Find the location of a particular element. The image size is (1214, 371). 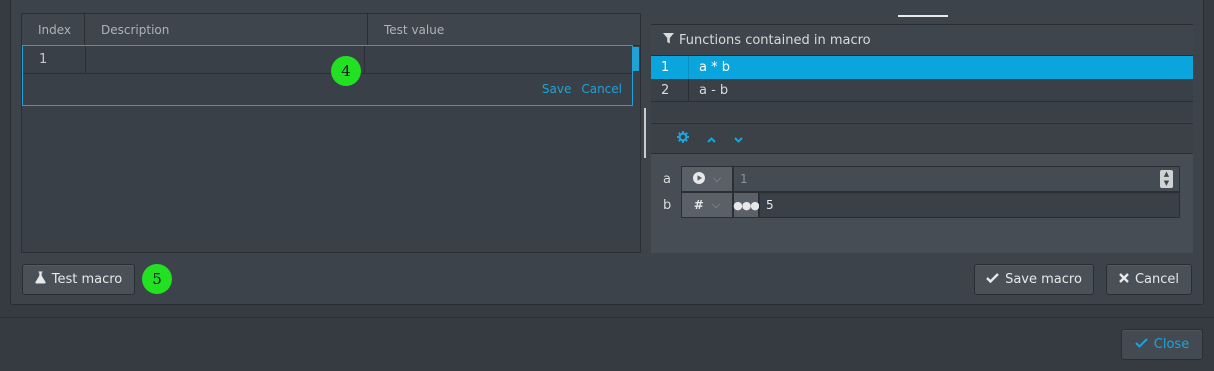

gear-icon is located at coordinates (683, 138).